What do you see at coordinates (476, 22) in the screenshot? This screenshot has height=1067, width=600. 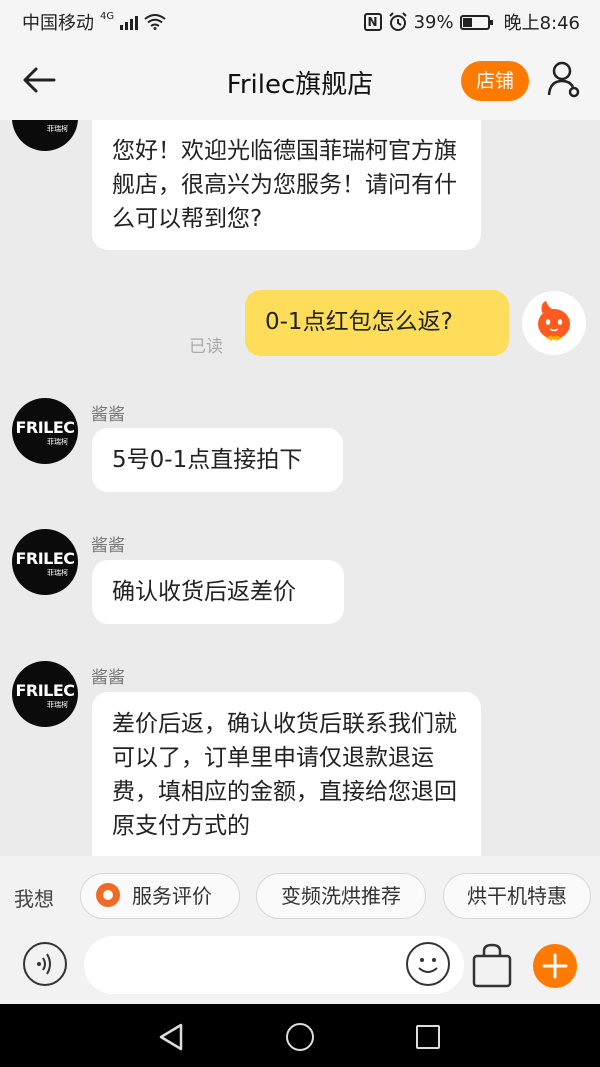 I see `battery-icon` at bounding box center [476, 22].